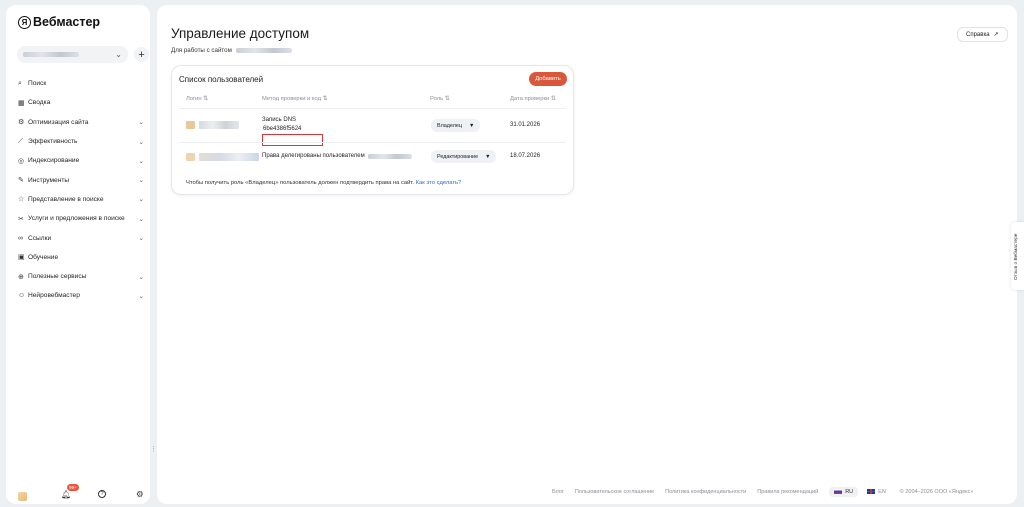  What do you see at coordinates (82, 493) in the screenshot?
I see `sidebar-footer: 🔔︎ 99+ ? ⚙` at bounding box center [82, 493].